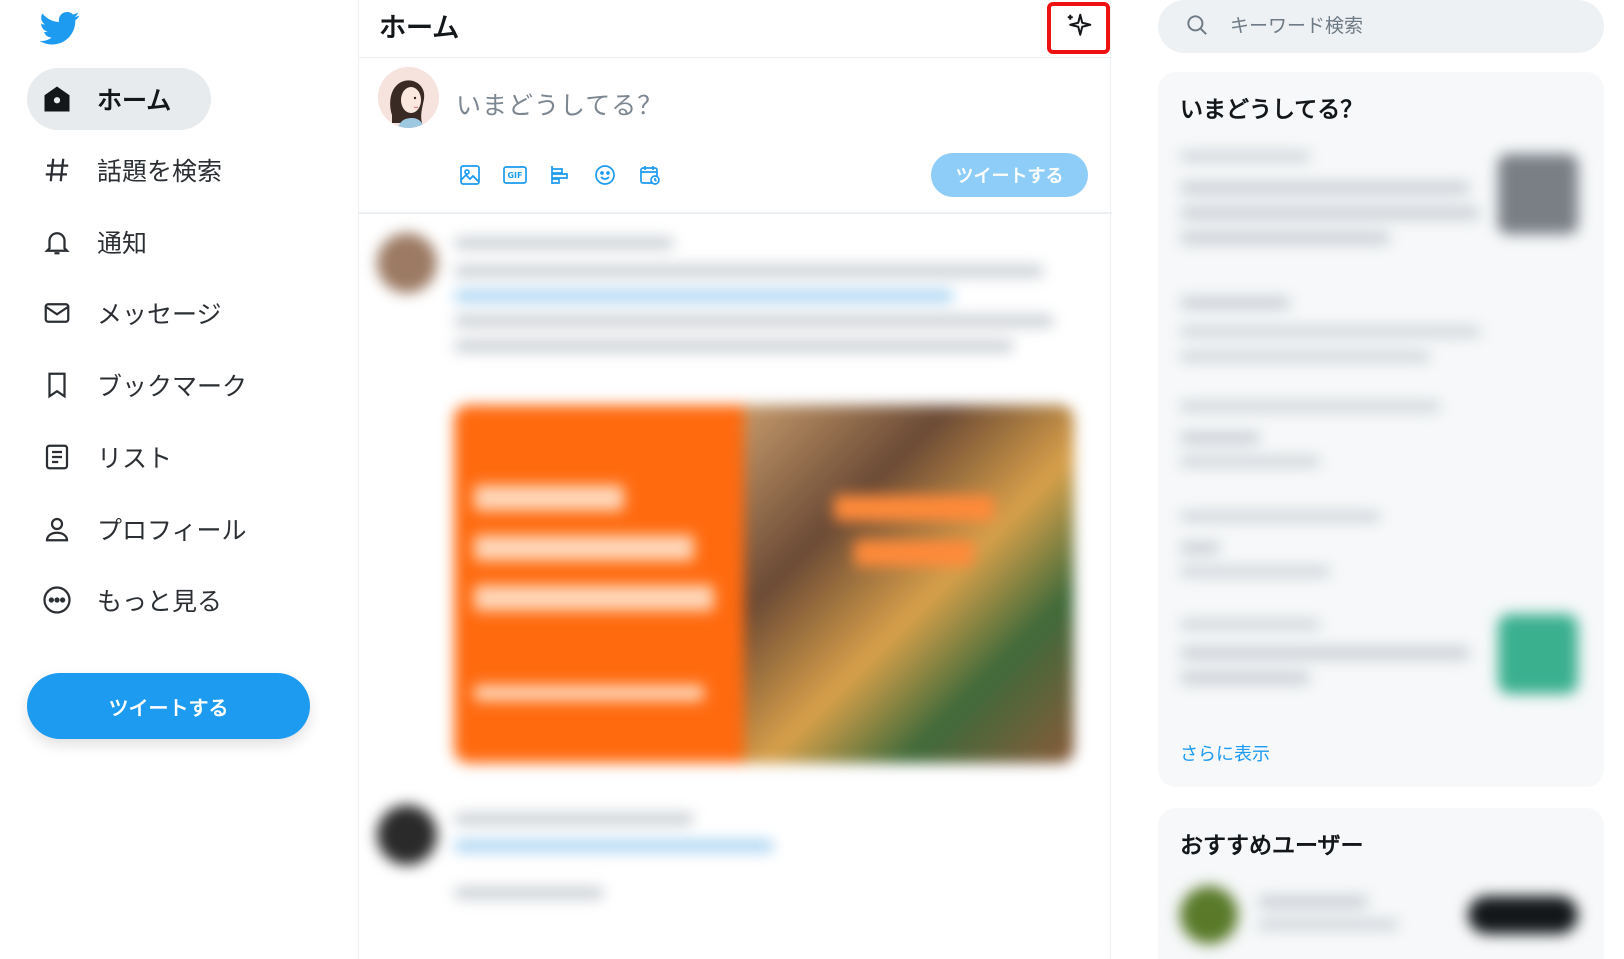 The height and width of the screenshot is (959, 1624). I want to click on nav-label-home: ホーム, so click(134, 100).